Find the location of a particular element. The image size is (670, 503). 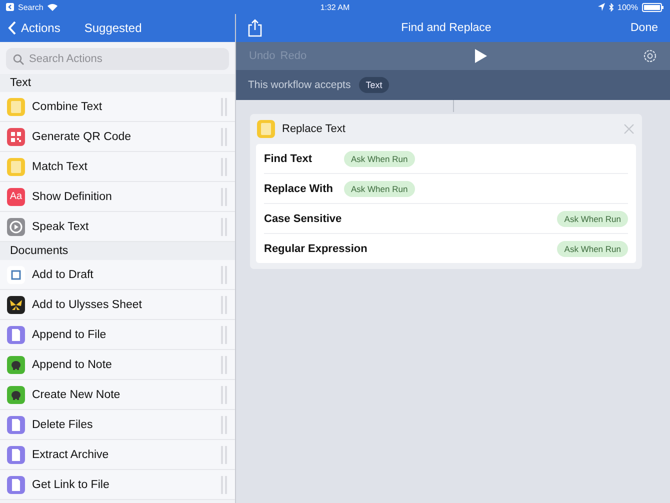

action-name: Append to Note is located at coordinates (72, 364).